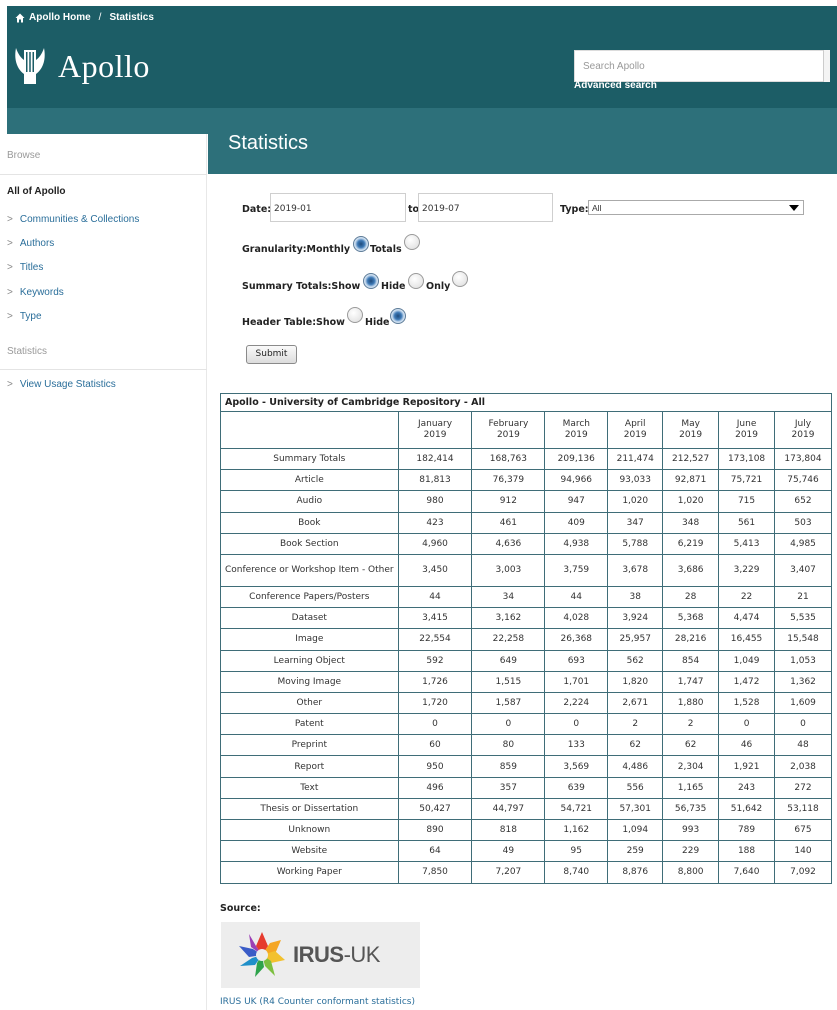 The width and height of the screenshot is (837, 1010). What do you see at coordinates (262, 954) in the screenshot?
I see `irus-star-icon` at bounding box center [262, 954].